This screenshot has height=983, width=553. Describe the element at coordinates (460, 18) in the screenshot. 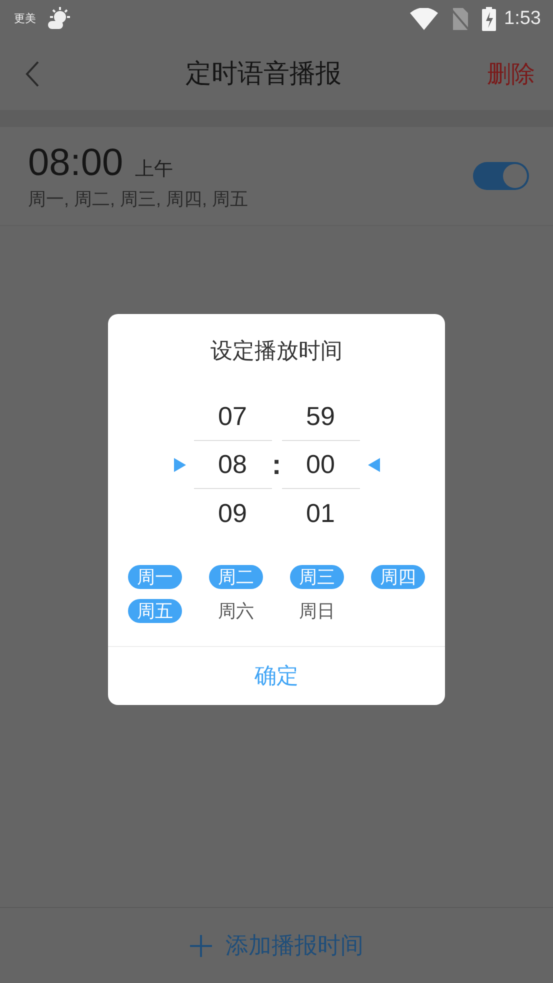

I see `no-sim-icon` at that location.